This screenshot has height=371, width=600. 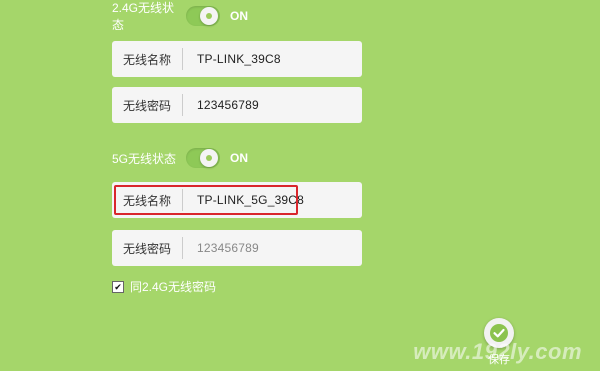 I want to click on wifi-5g-password-label: 无线密码, so click(x=146, y=248).